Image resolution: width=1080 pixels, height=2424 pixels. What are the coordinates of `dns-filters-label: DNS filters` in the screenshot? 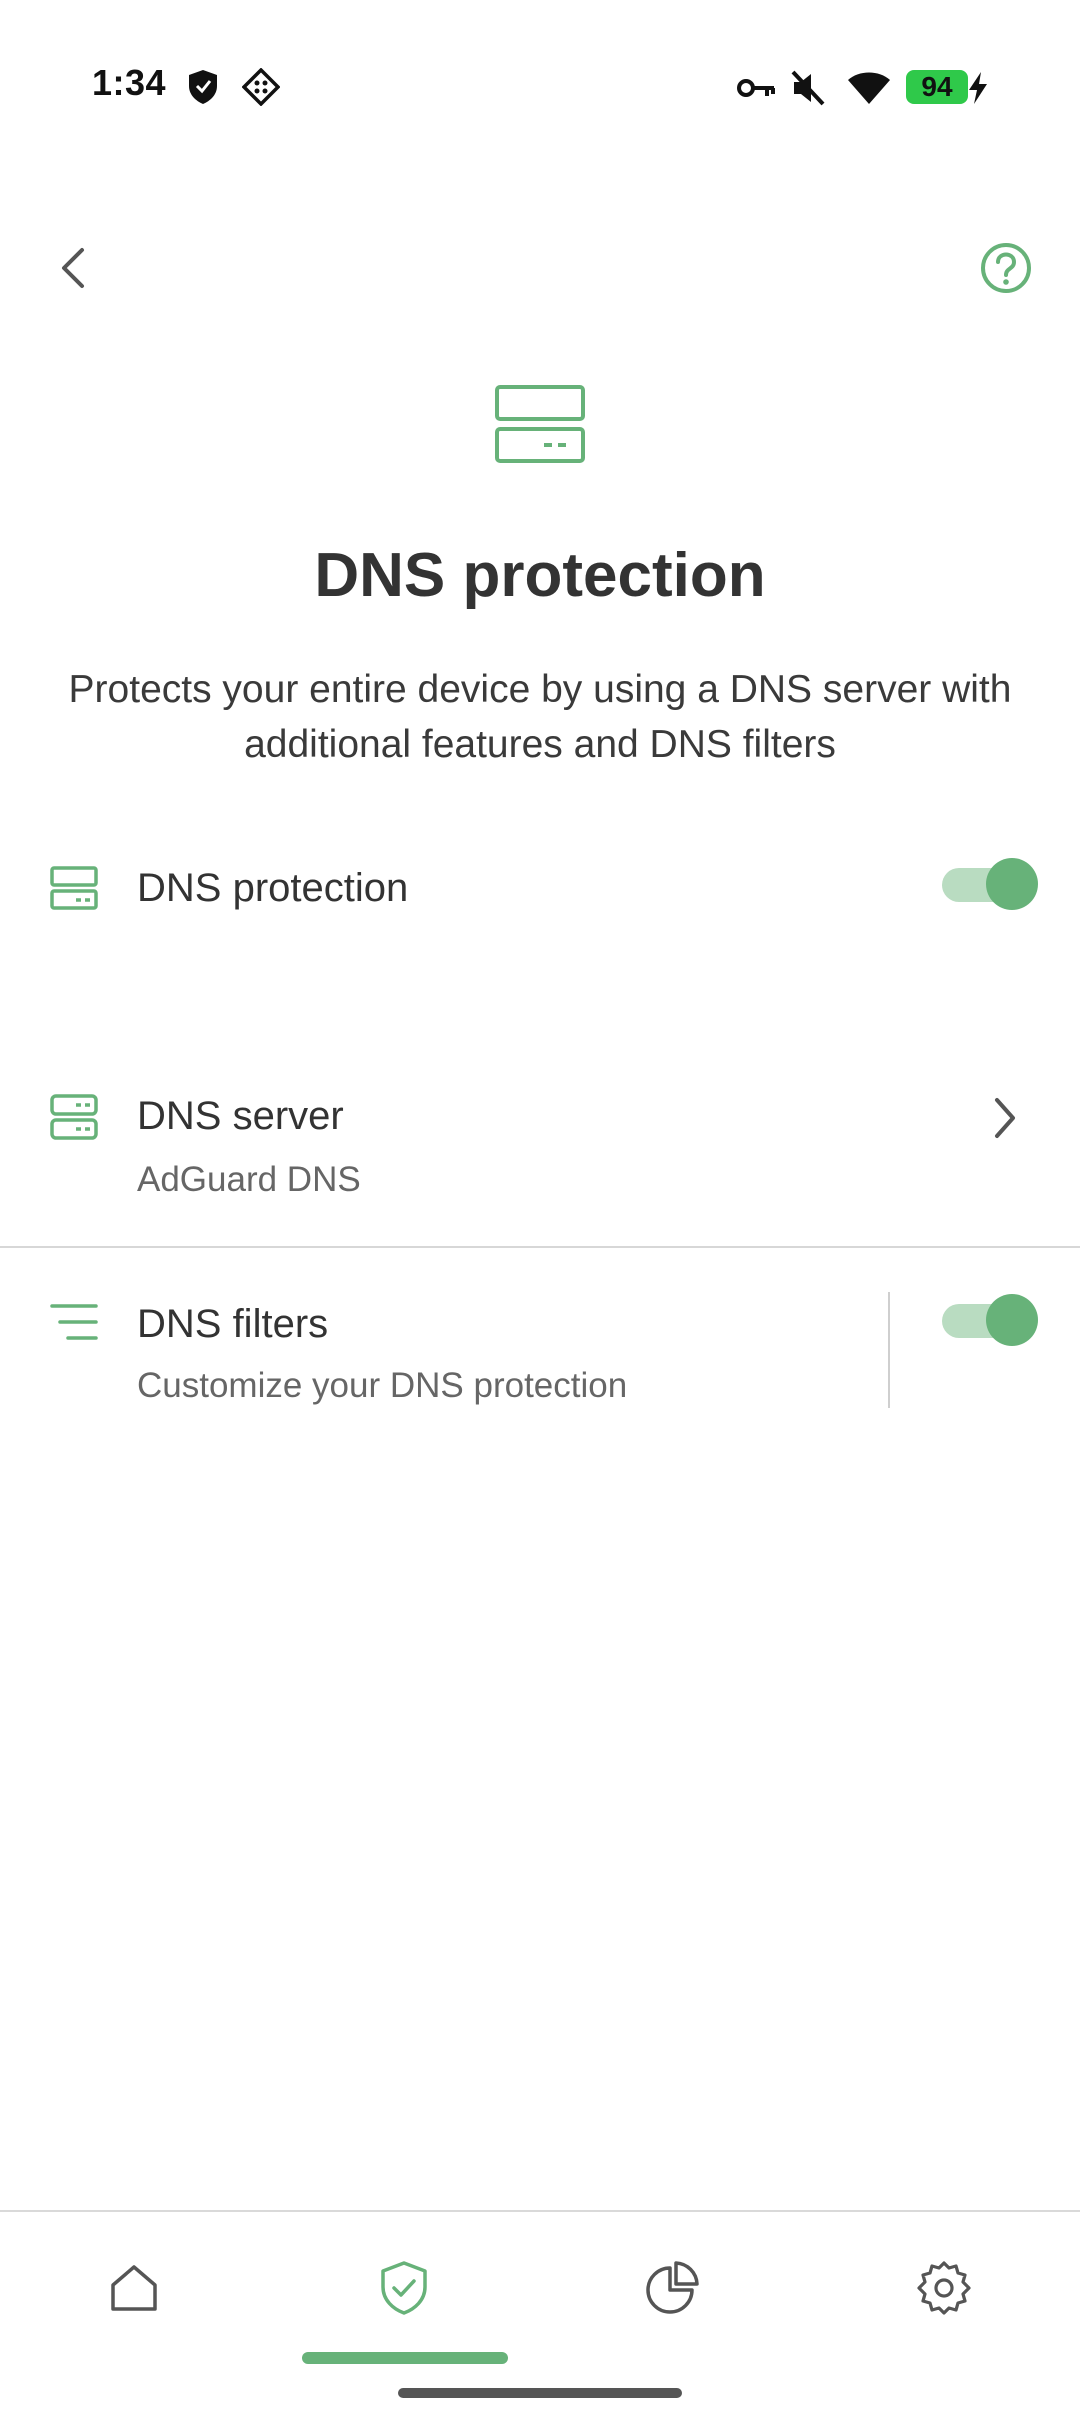 It's located at (233, 1324).